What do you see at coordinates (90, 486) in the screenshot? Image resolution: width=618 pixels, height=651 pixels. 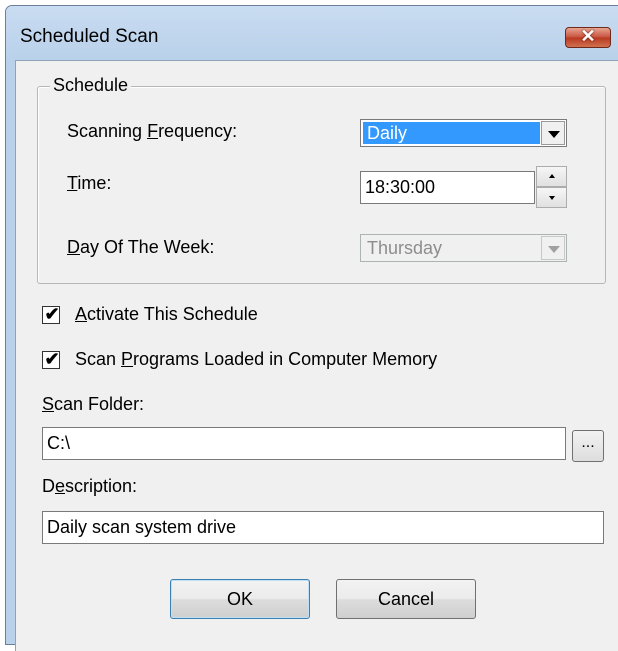 I see `description-label: Description:` at bounding box center [90, 486].